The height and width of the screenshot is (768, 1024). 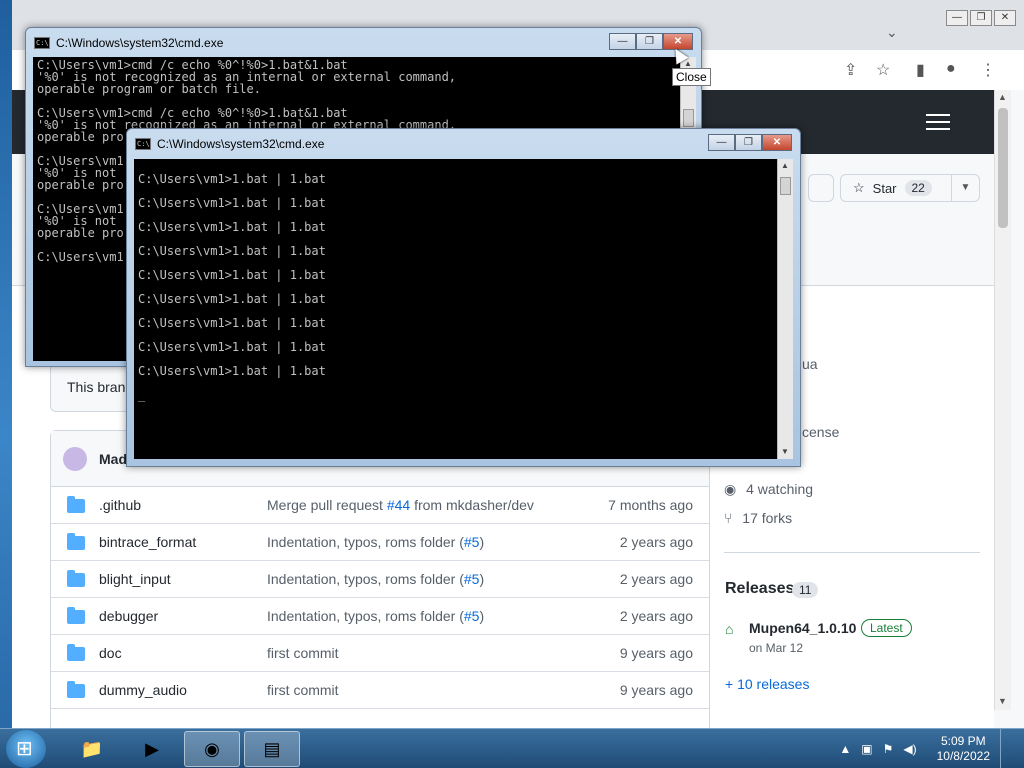 I want to click on browser-close-button: ✕, so click(x=1005, y=18).